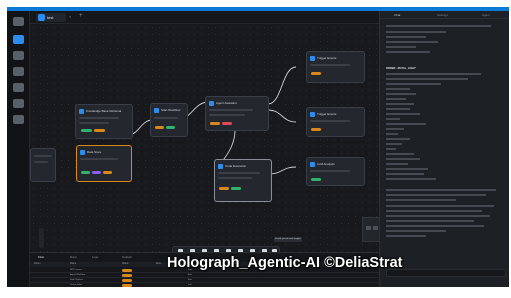 Image resolution: width=511 pixels, height=298 pixels. What do you see at coordinates (94, 152) in the screenshot?
I see `node-title: Data Store` at bounding box center [94, 152].